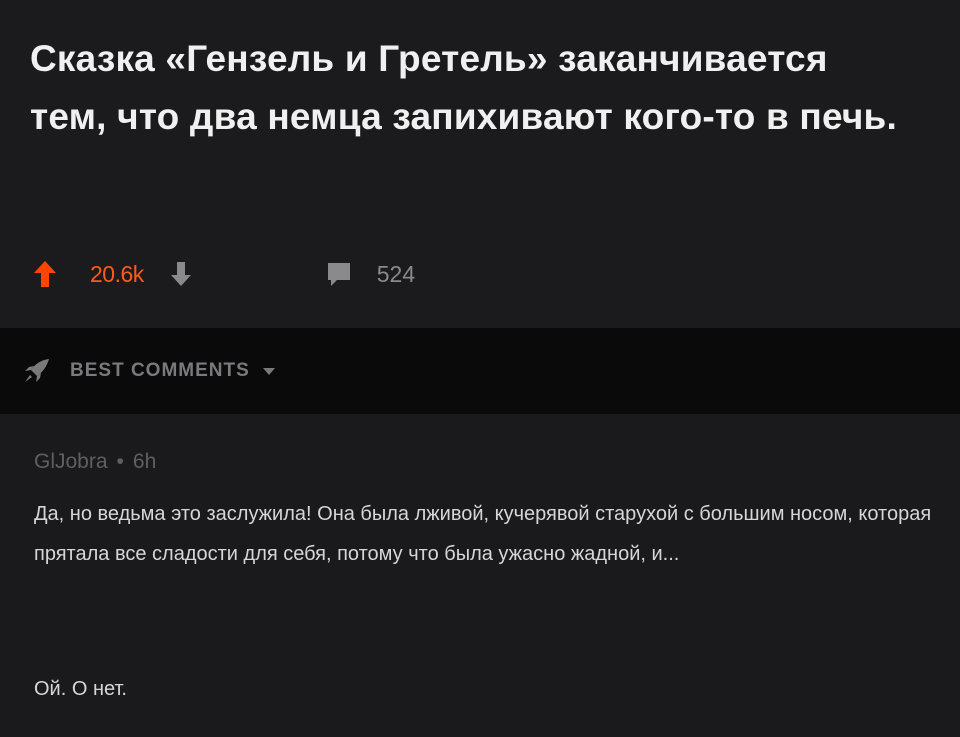 The height and width of the screenshot is (737, 960). What do you see at coordinates (160, 370) in the screenshot?
I see `sort-label: BEST COMMENTS` at bounding box center [160, 370].